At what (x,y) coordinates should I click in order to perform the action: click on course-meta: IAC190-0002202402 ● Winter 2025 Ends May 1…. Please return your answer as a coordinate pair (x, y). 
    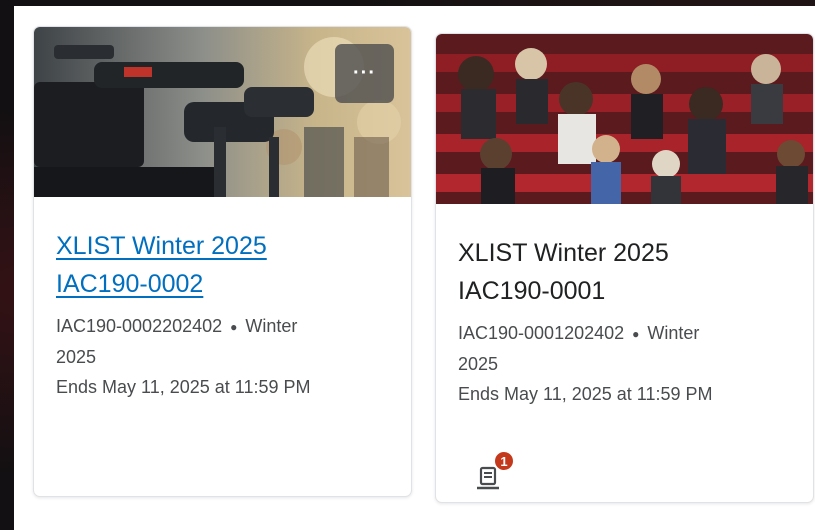
    Looking at the image, I should click on (222, 356).